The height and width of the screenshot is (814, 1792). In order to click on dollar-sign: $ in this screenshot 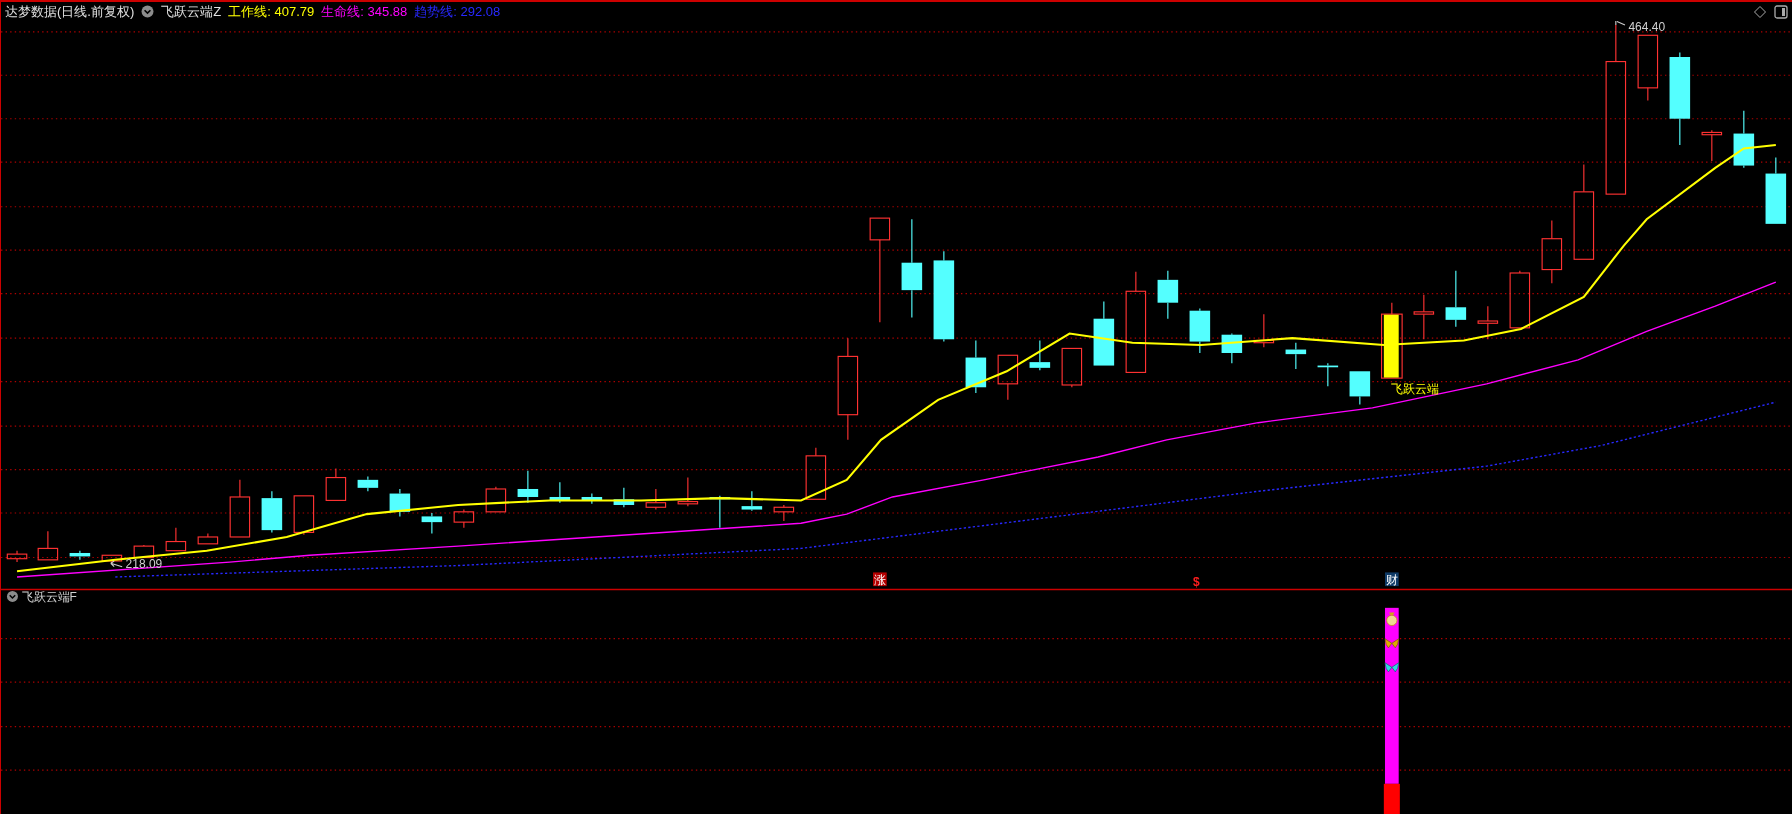, I will do `click(1196, 582)`.